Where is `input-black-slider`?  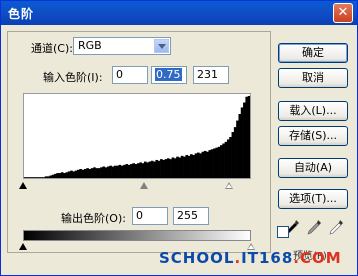 input-black-slider is located at coordinates (23, 185).